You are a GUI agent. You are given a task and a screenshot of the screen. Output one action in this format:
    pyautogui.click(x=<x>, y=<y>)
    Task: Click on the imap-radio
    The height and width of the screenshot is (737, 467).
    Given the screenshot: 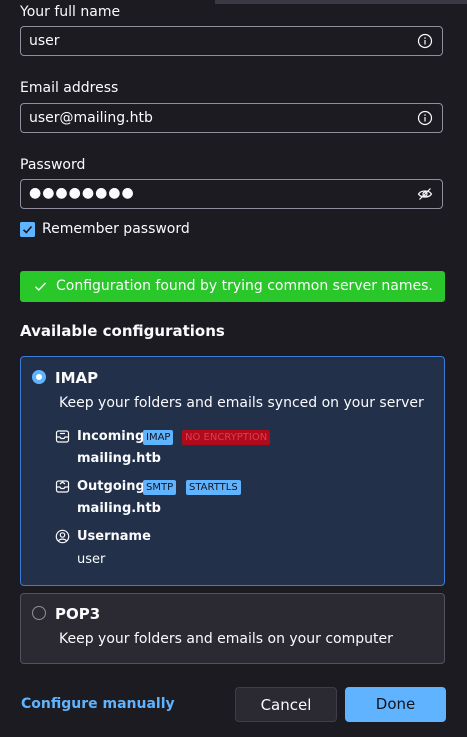 What is the action you would take?
    pyautogui.click(x=39, y=377)
    